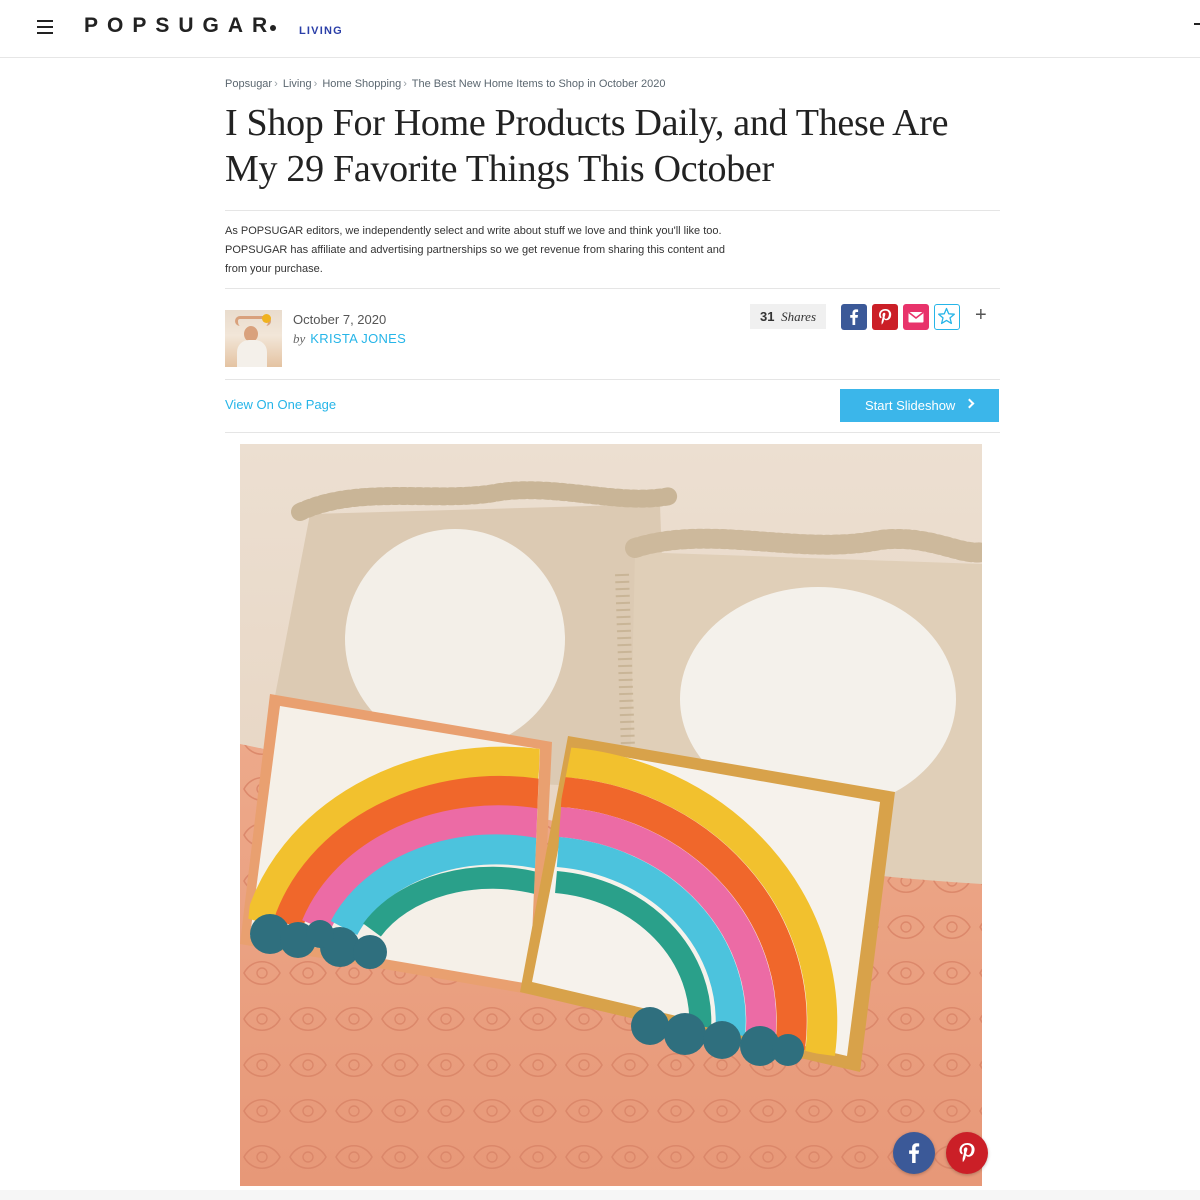 This screenshot has width=1200, height=1200. What do you see at coordinates (600, 1195) in the screenshot?
I see `page-bottom-edge` at bounding box center [600, 1195].